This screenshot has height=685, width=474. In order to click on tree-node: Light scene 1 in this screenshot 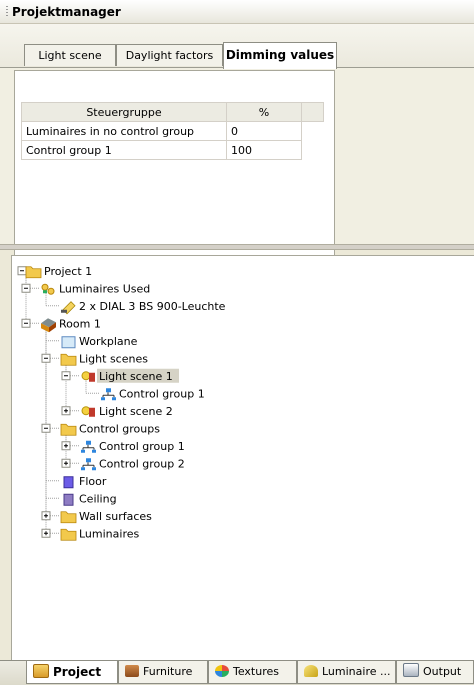, I will do `click(120, 375)`.